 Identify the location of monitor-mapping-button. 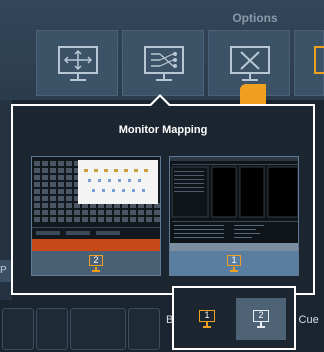
(163, 63).